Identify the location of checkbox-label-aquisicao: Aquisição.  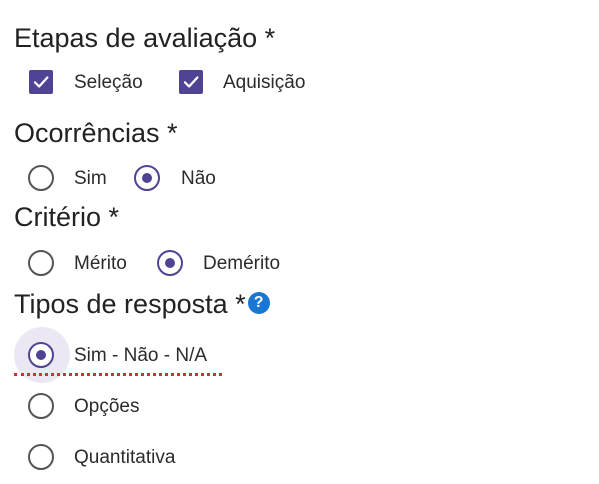
(264, 82).